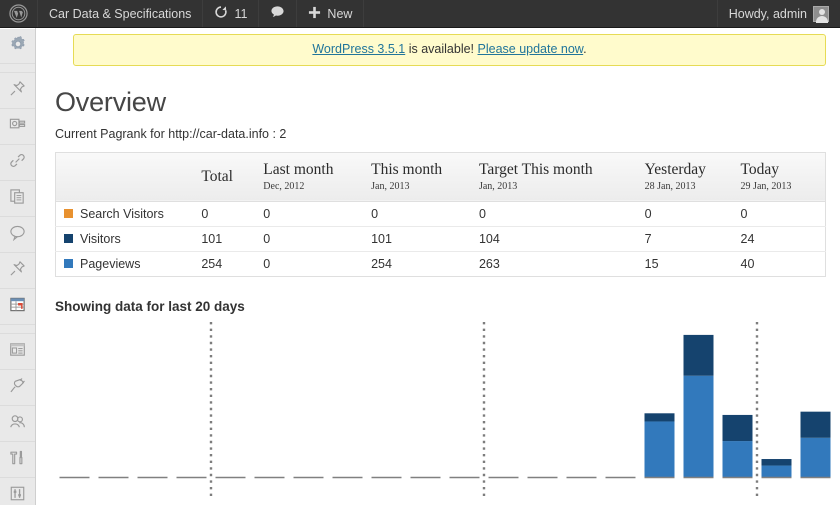  I want to click on sidebar-item-dashboard, so click(17, 46).